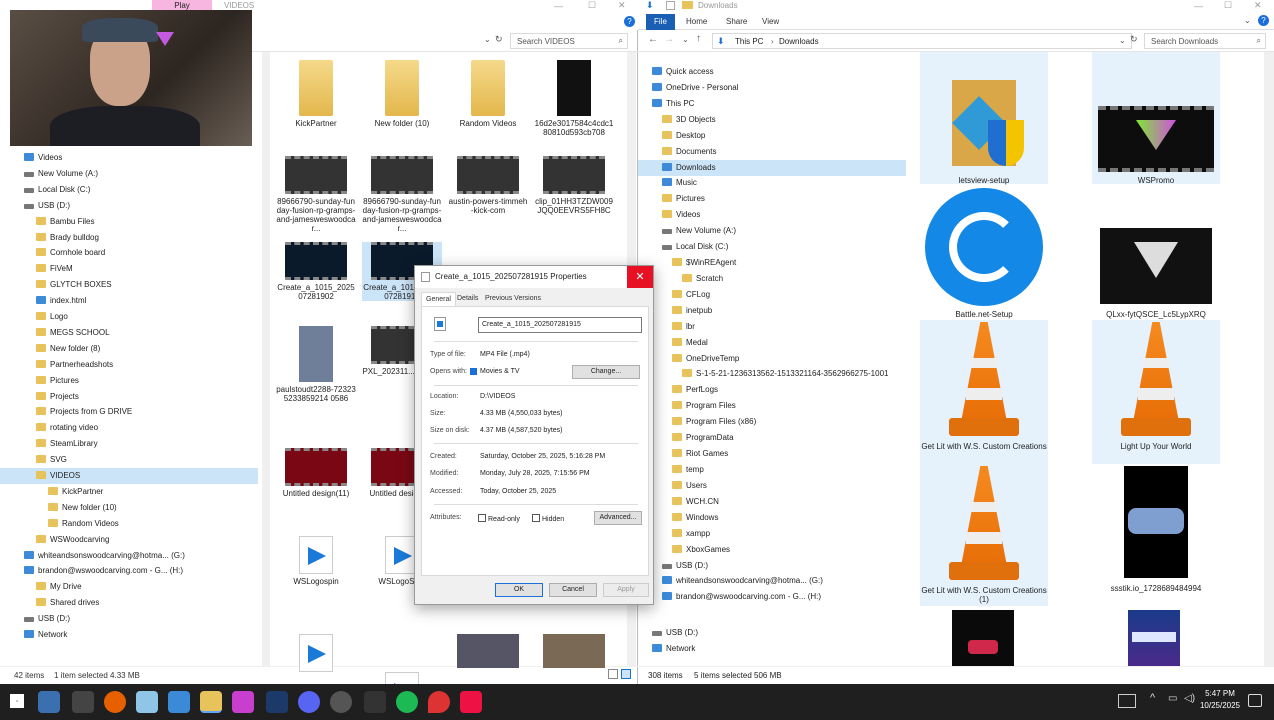 The image size is (1274, 720). What do you see at coordinates (984, 535) in the screenshot?
I see `file-get-lit-1: Get Lit with W.S. Custom Creations (1)` at bounding box center [984, 535].